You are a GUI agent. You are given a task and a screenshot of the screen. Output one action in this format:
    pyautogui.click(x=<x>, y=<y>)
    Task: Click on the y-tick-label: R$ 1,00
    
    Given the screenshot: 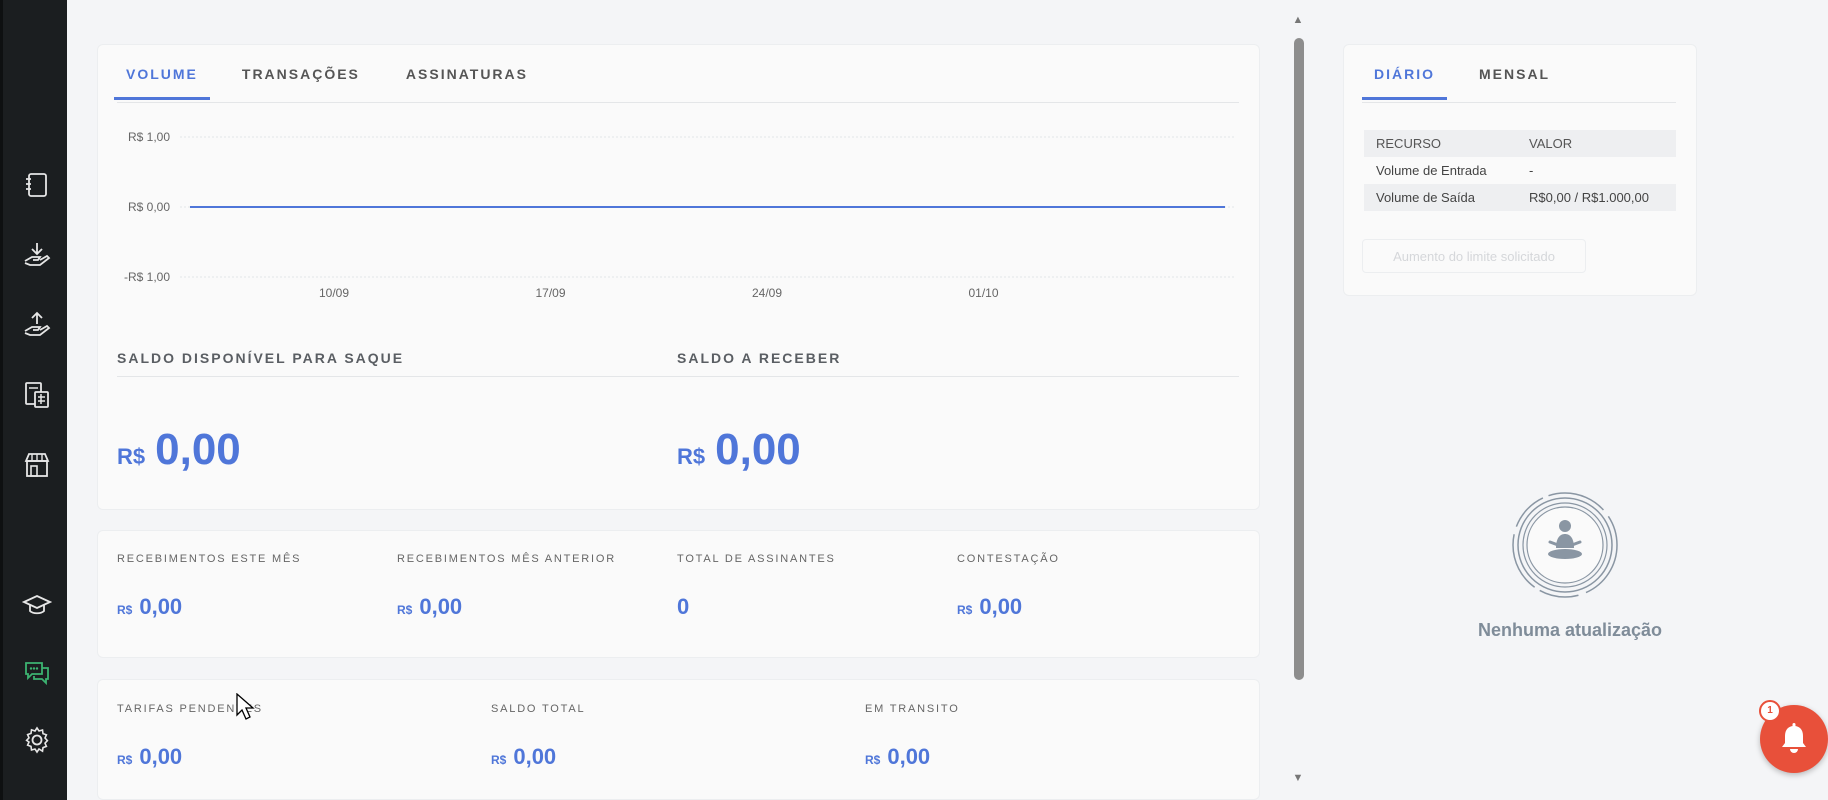 What is the action you would take?
    pyautogui.click(x=149, y=137)
    